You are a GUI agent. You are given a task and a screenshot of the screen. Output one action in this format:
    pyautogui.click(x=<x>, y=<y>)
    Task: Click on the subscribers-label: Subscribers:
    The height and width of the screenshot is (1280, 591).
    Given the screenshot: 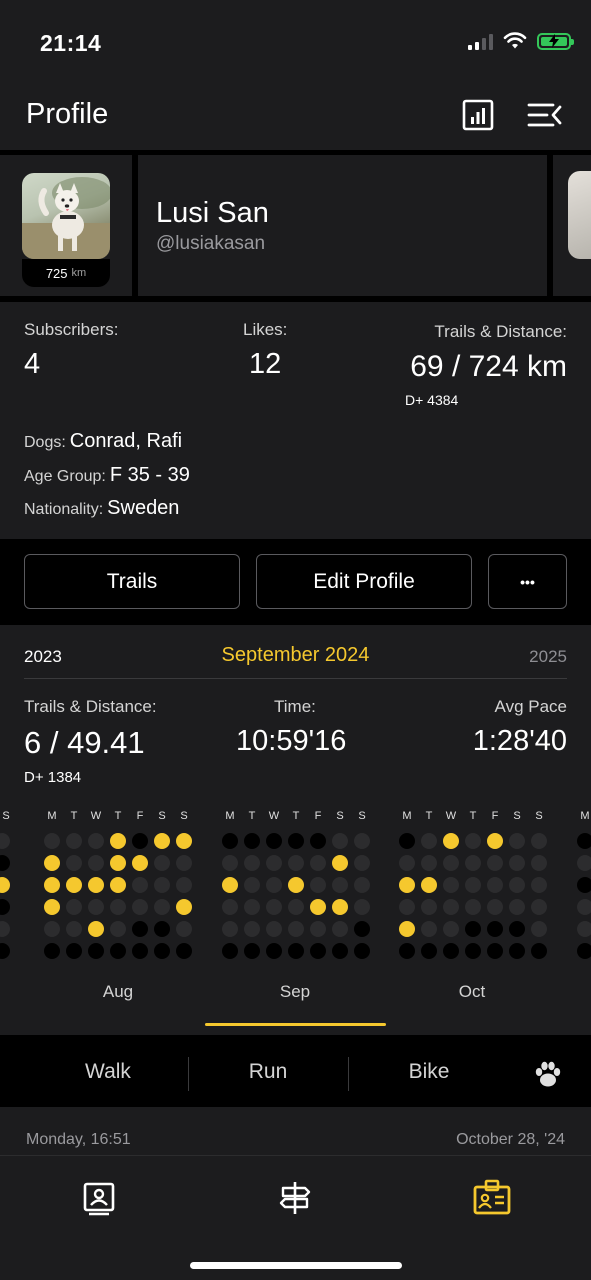 What is the action you would take?
    pyautogui.click(x=71, y=329)
    